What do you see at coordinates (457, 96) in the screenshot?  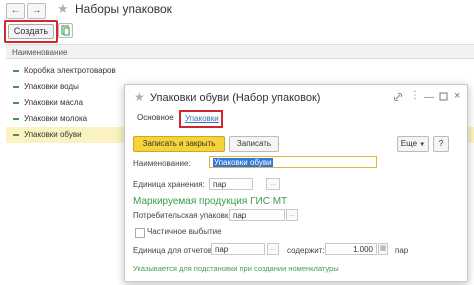 I see `close-icon: ×` at bounding box center [457, 96].